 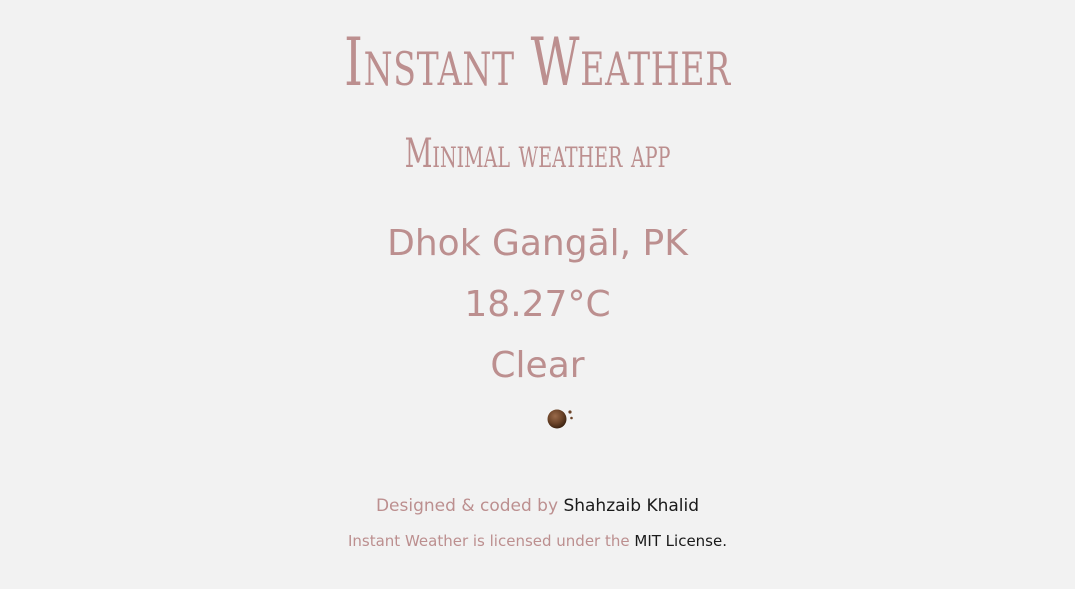 What do you see at coordinates (537, 154) in the screenshot?
I see `app-subtitle: Minimal weather app` at bounding box center [537, 154].